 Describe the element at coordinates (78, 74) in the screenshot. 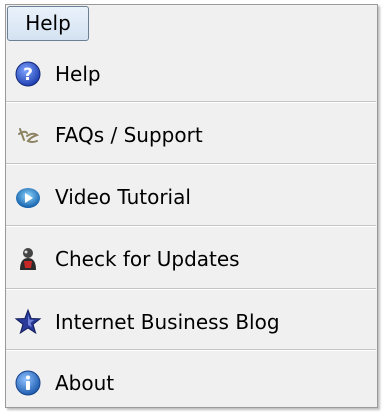

I see `menu-item-label: Help` at that location.